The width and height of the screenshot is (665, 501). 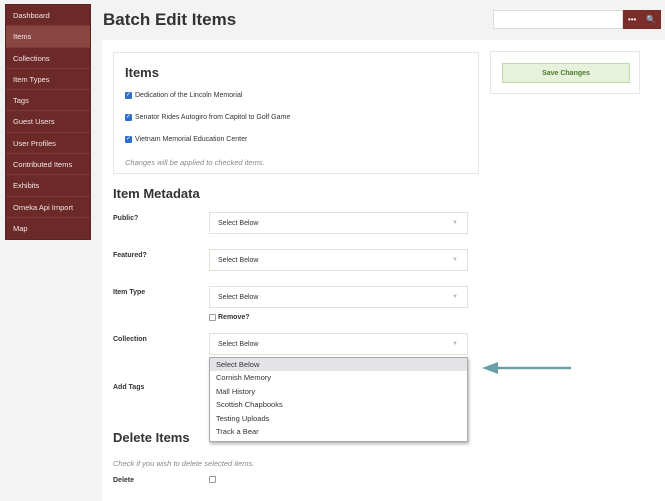 What do you see at coordinates (48, 58) in the screenshot?
I see `sidebar-item-collections: Collections` at bounding box center [48, 58].